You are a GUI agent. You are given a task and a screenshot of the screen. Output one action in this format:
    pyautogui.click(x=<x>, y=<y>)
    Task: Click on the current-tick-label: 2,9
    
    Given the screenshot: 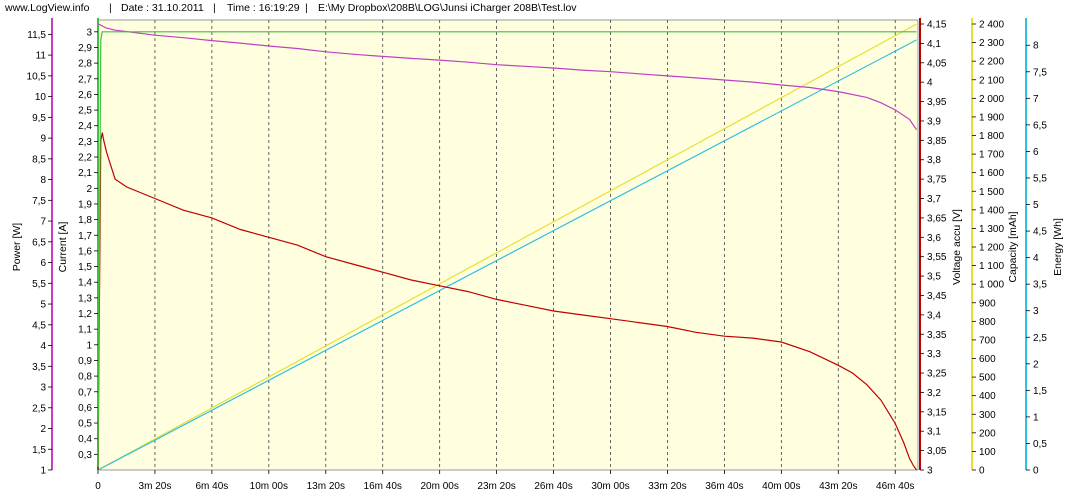 What is the action you would take?
    pyautogui.click(x=85, y=48)
    